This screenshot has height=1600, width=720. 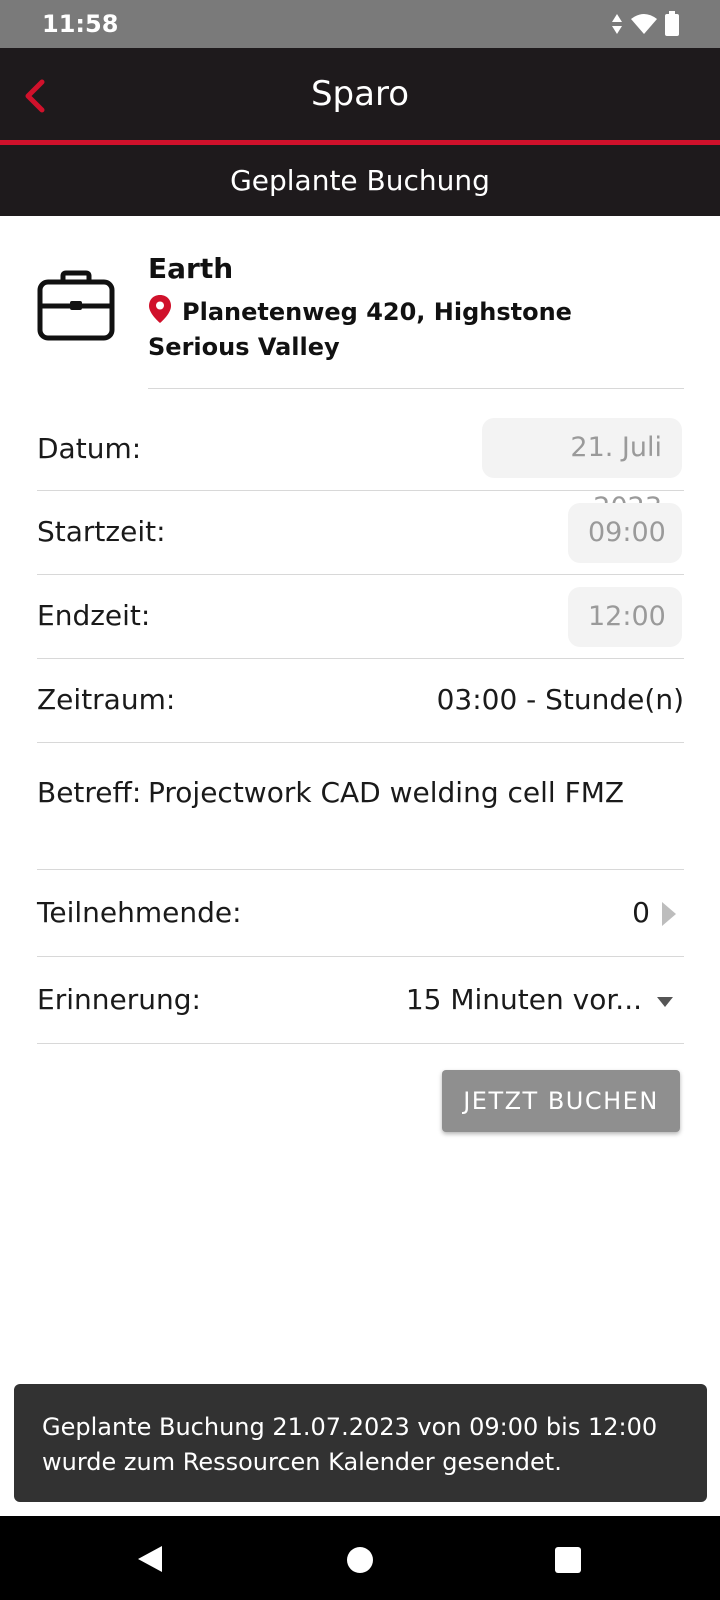 What do you see at coordinates (641, 912) in the screenshot?
I see `participants-count: 0` at bounding box center [641, 912].